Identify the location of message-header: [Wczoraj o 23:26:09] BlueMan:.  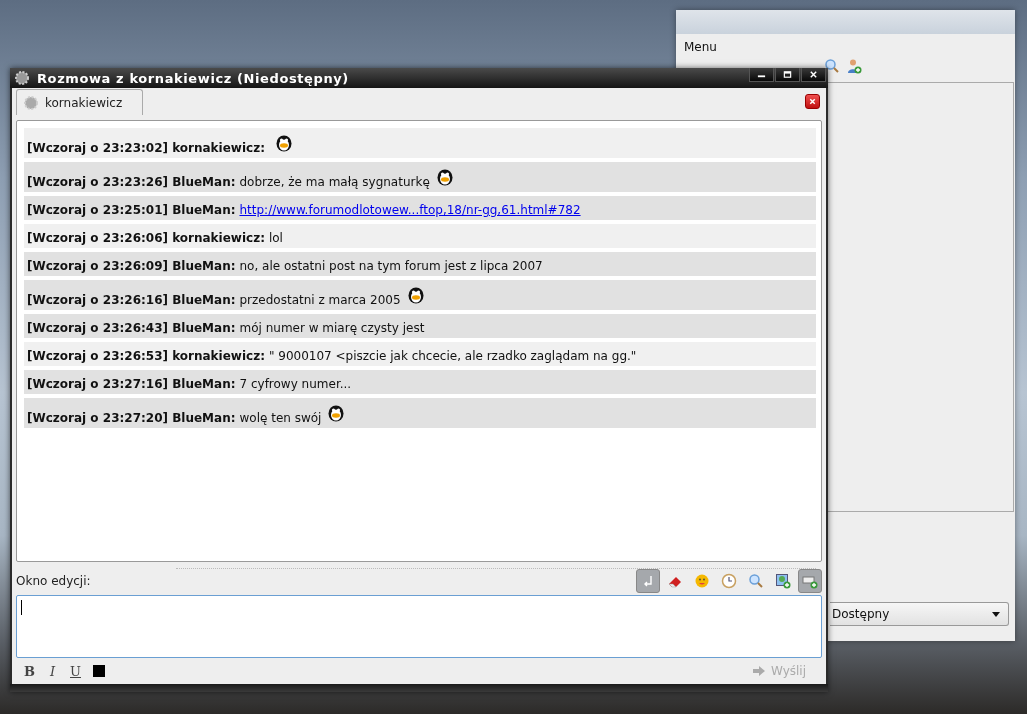
(131, 266).